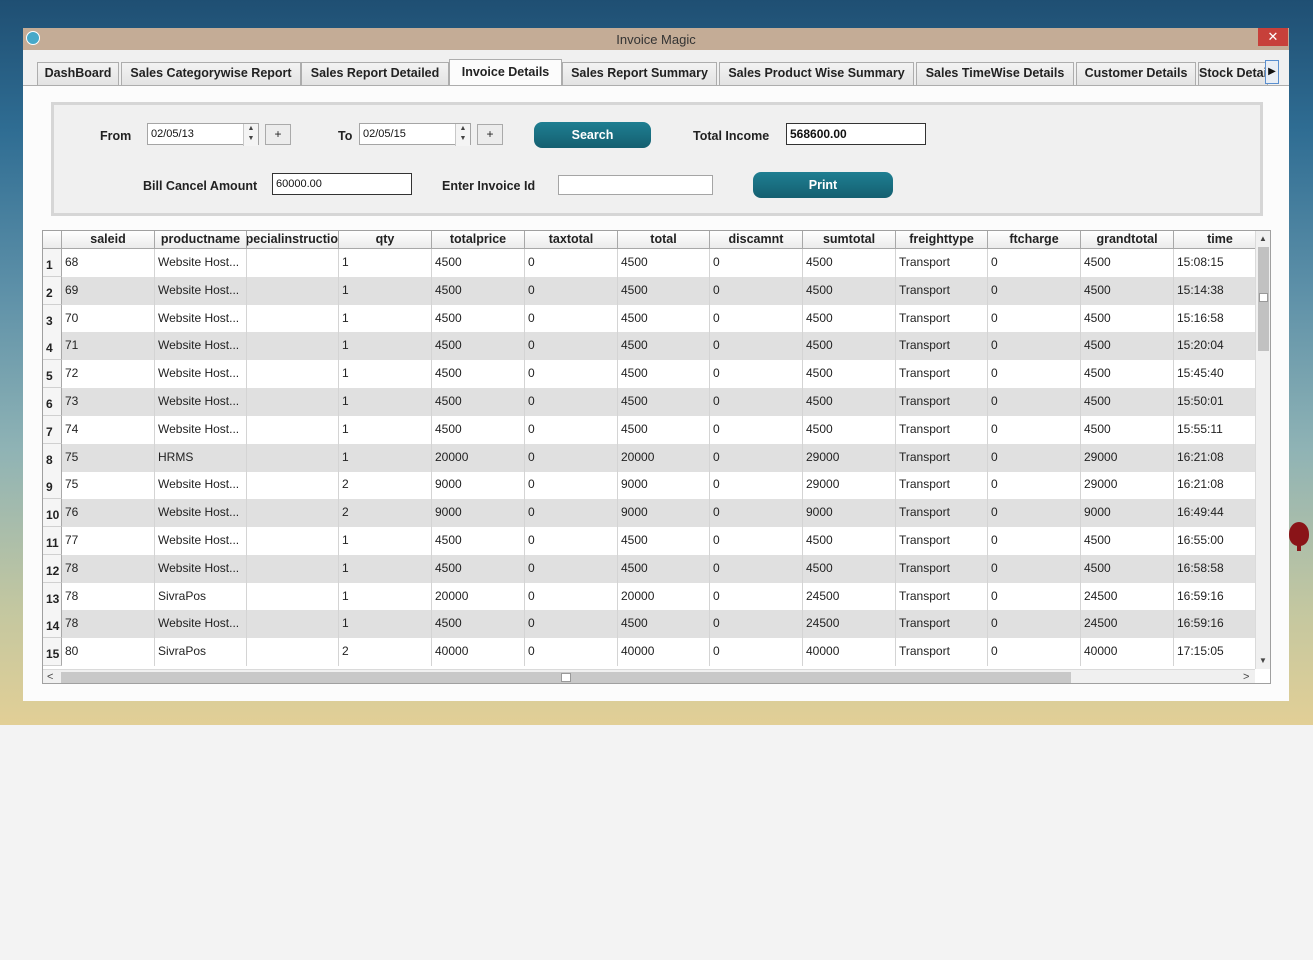  Describe the element at coordinates (1214, 430) in the screenshot. I see `cell-time: 15:55:11` at that location.